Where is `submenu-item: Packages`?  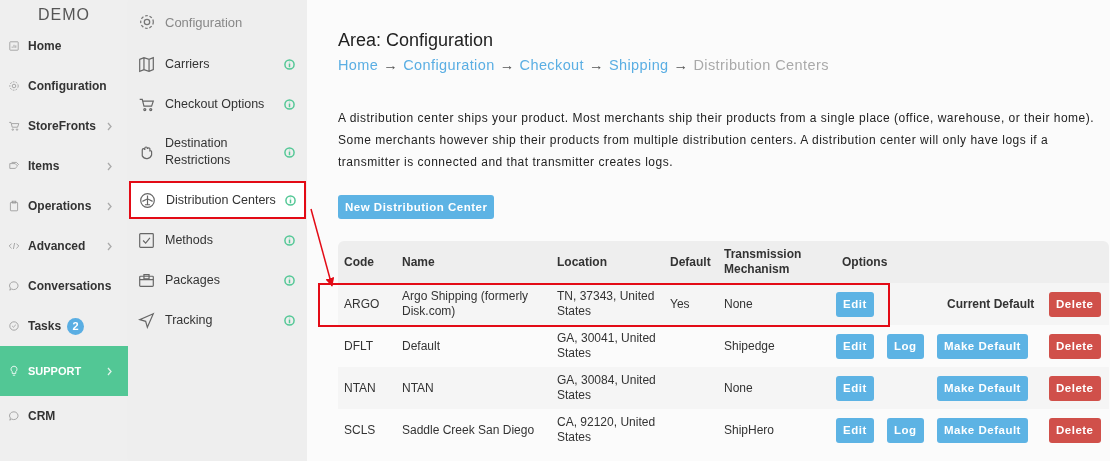
submenu-item: Packages is located at coordinates (218, 280).